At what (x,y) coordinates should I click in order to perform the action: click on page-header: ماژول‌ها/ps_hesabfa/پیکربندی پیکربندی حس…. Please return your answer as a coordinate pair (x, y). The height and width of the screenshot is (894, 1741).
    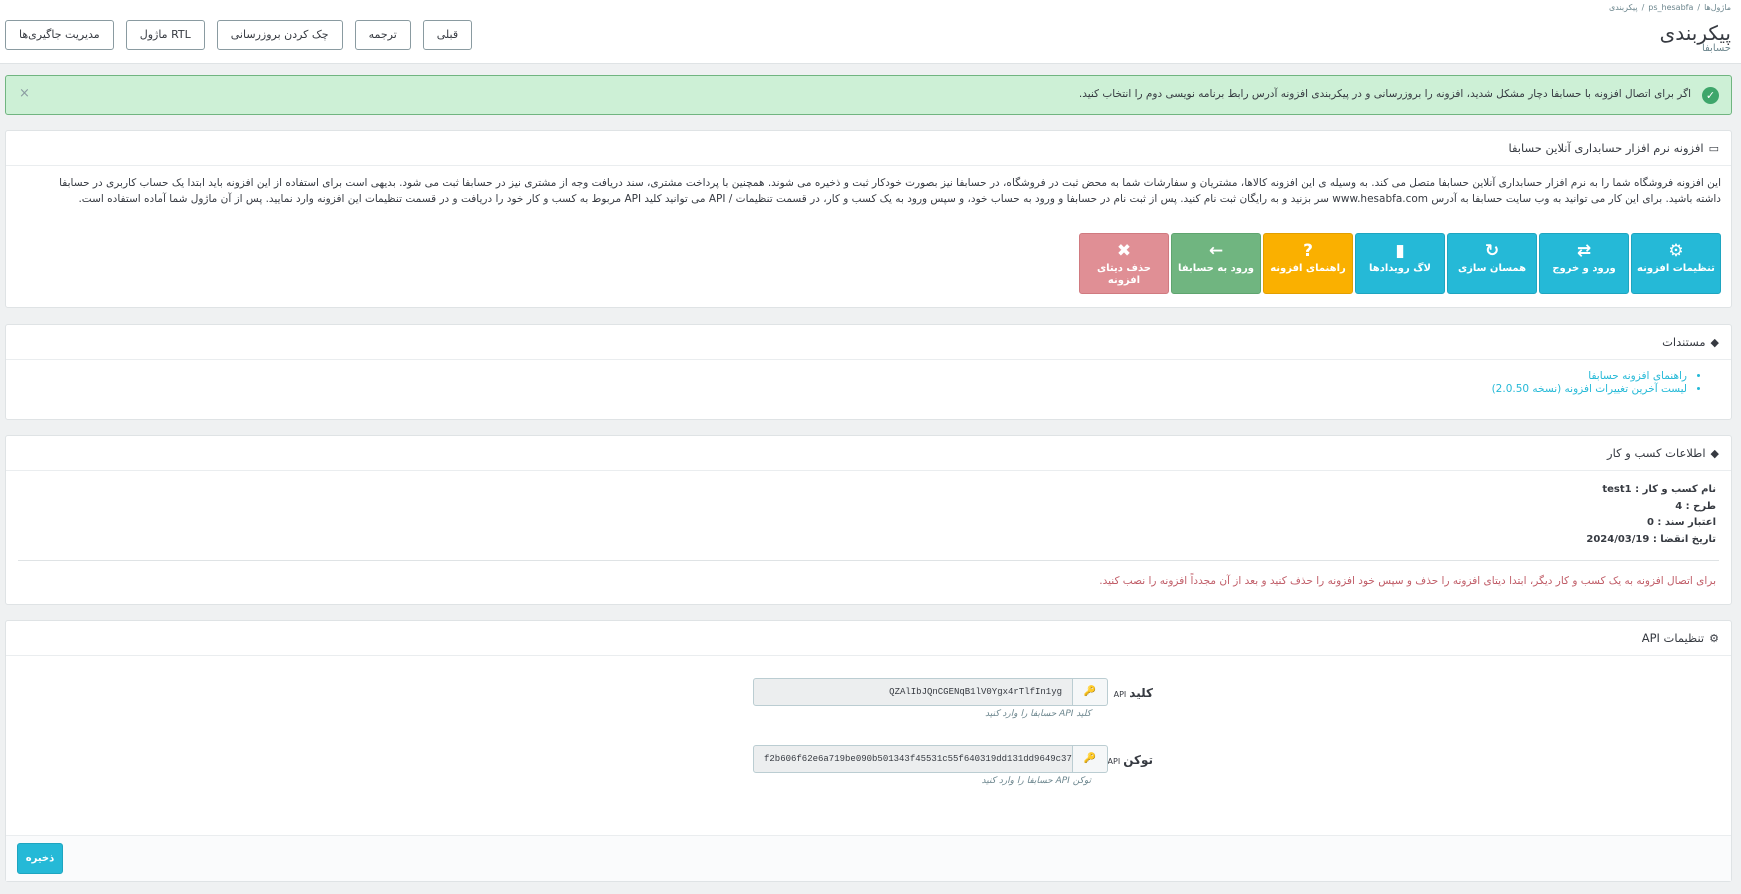
    Looking at the image, I should click on (870, 32).